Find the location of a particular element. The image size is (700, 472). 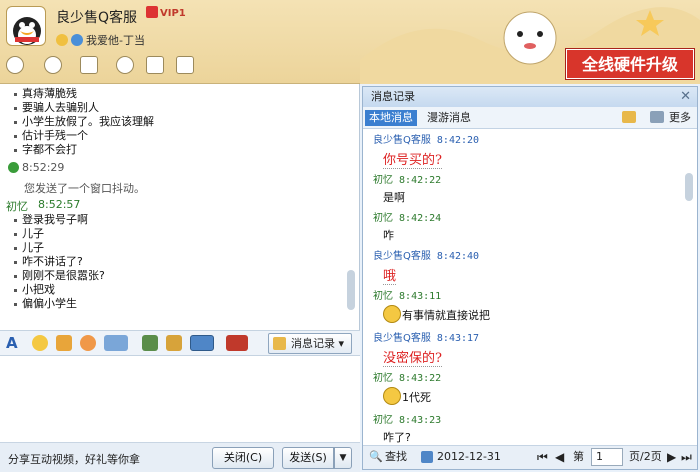

record-text: 你号买的? is located at coordinates (412, 161).